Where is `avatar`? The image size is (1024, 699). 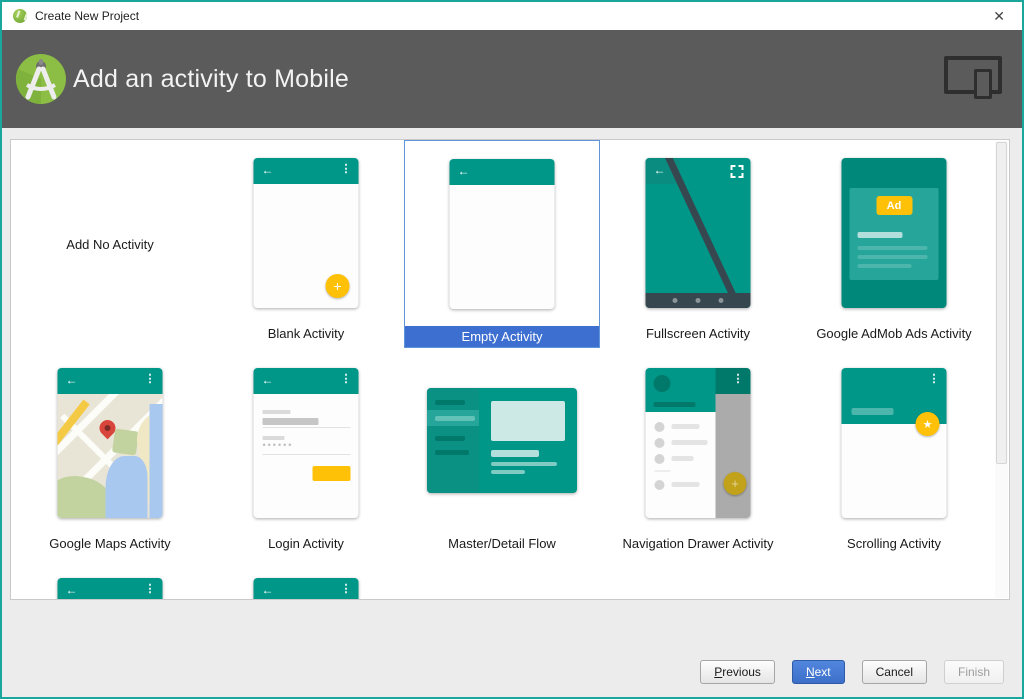
avatar is located at coordinates (662, 383).